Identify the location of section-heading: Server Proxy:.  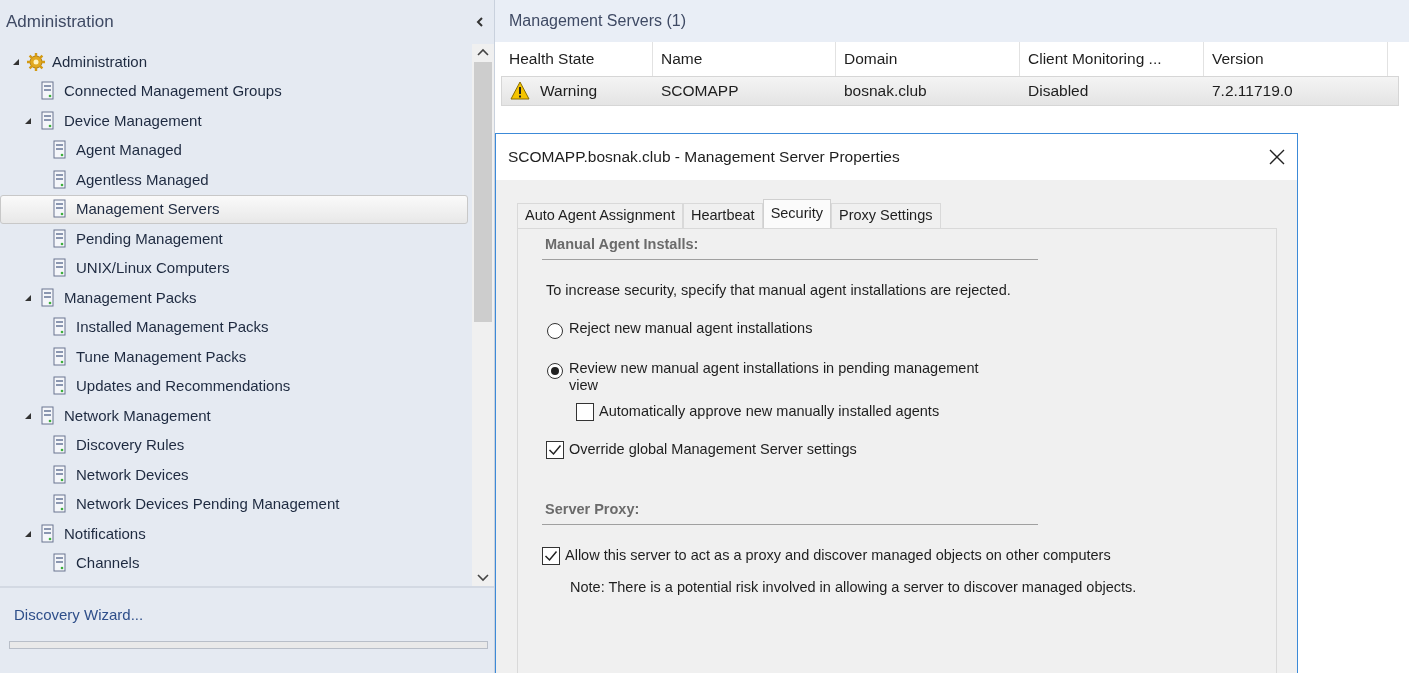
(592, 509).